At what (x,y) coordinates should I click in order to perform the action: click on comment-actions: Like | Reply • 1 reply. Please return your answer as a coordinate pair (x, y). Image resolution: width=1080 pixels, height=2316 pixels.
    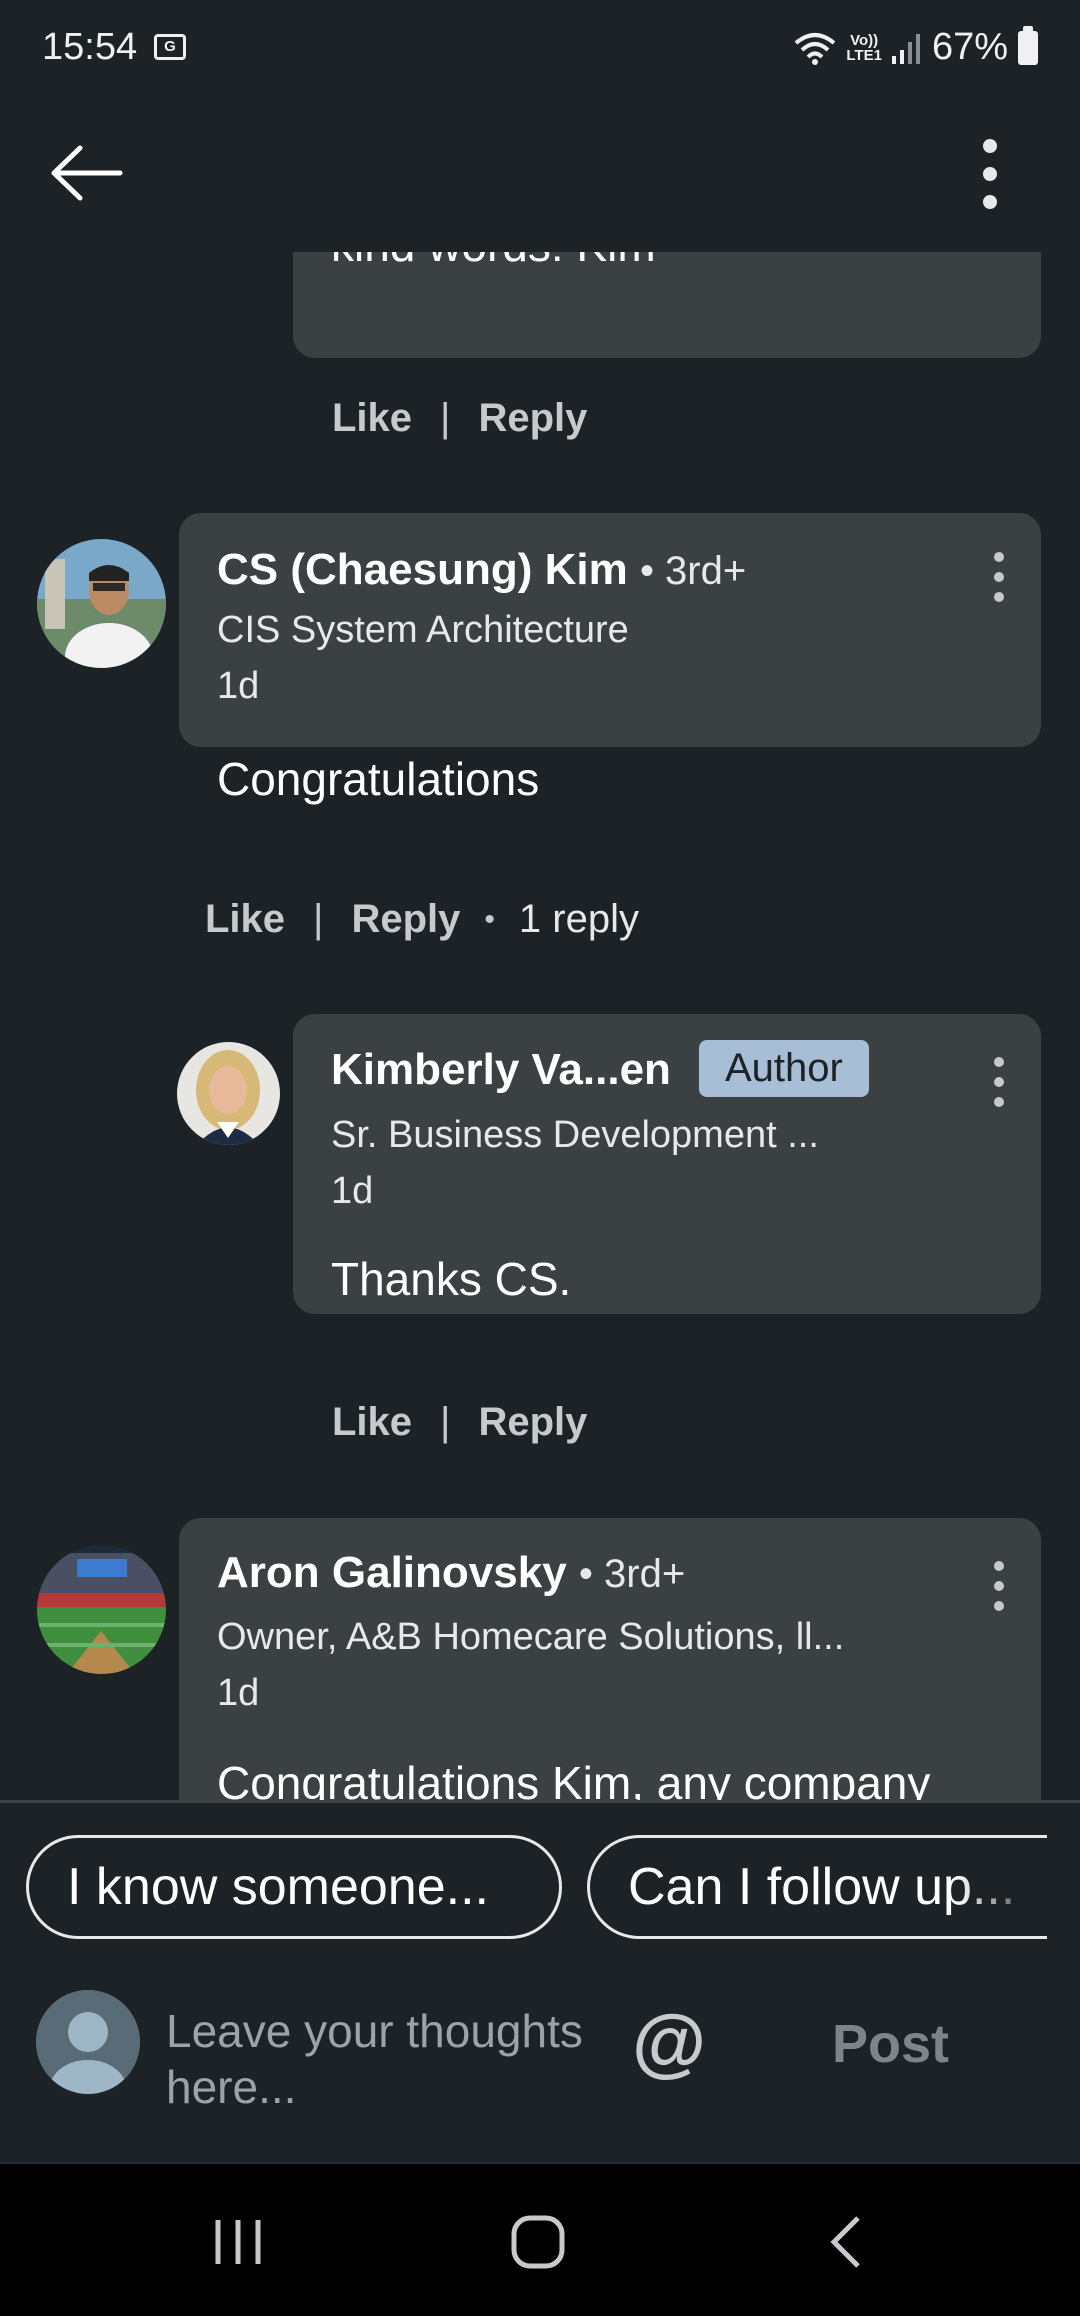
    Looking at the image, I should click on (422, 919).